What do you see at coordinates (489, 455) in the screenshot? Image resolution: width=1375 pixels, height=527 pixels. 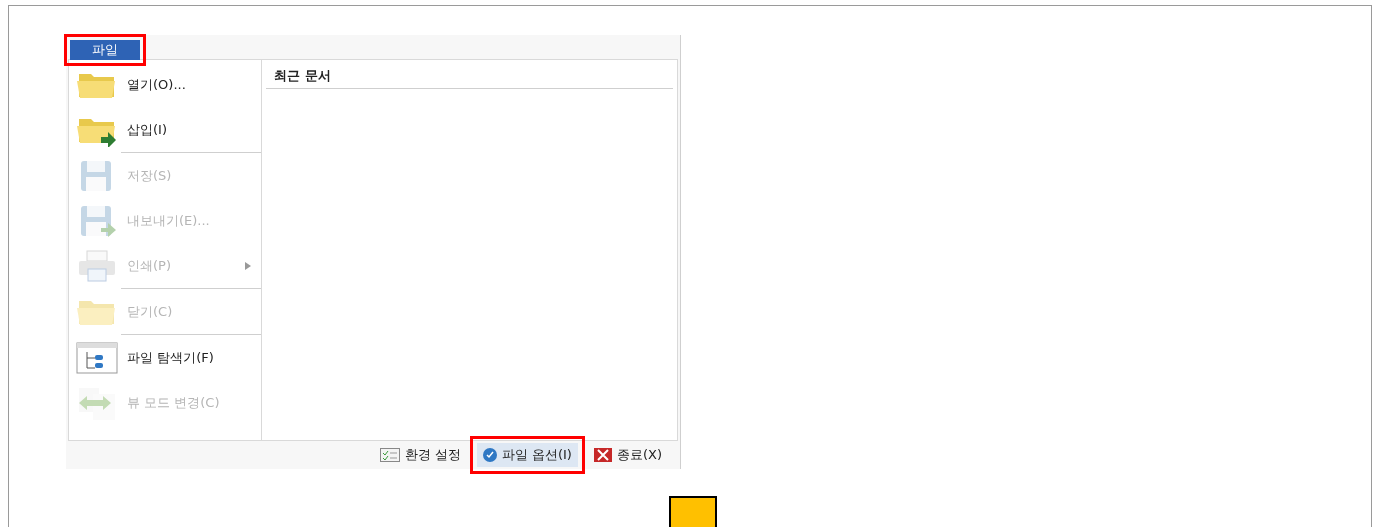 I see `check-circle-icon` at bounding box center [489, 455].